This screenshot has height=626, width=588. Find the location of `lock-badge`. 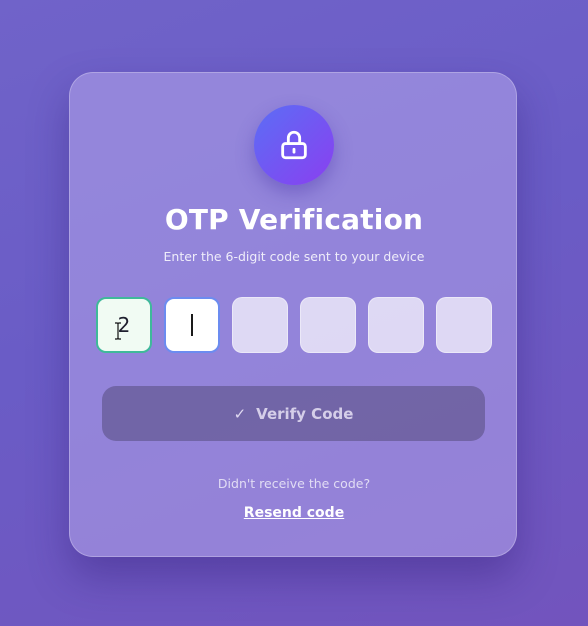

lock-badge is located at coordinates (294, 145).